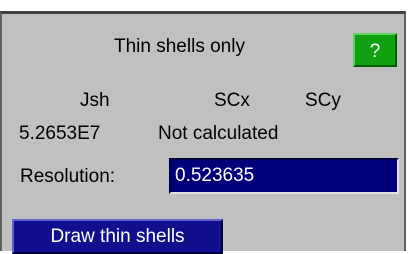  I want to click on column-header-scx: SCx, so click(232, 100).